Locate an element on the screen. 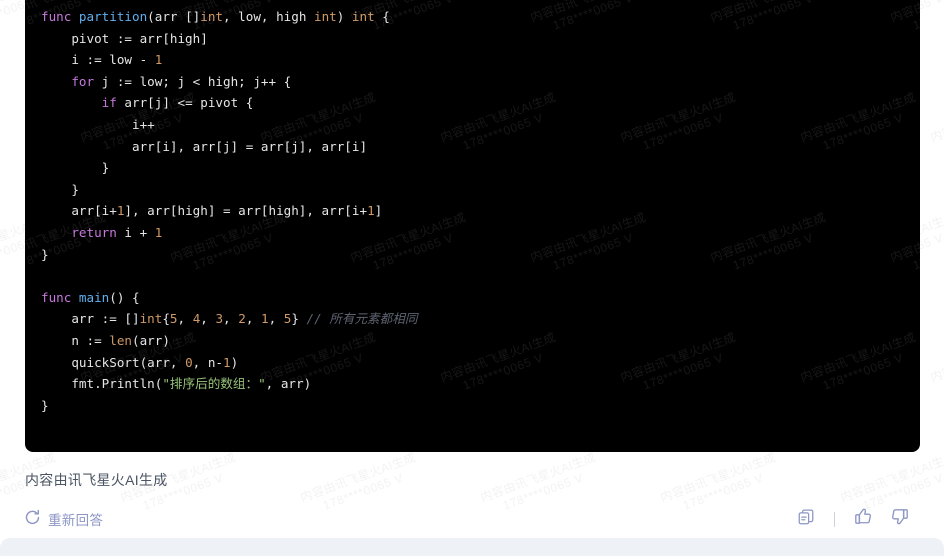  code-line: fmt.Println("排序后的数组：", arr) is located at coordinates (176, 384).